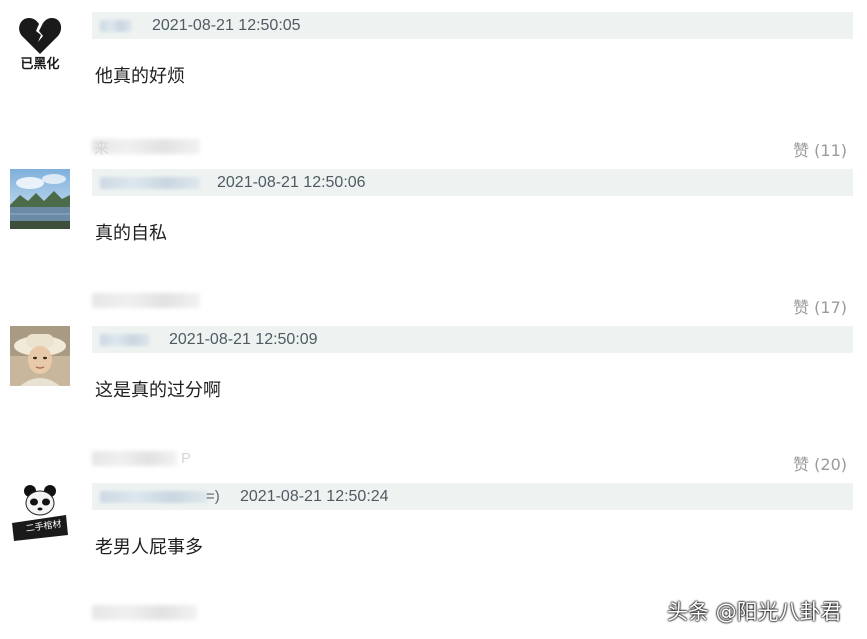 This screenshot has height=639, width=867. I want to click on comment-meta-bar: 2021-08-21 12:50:05, so click(472, 25).